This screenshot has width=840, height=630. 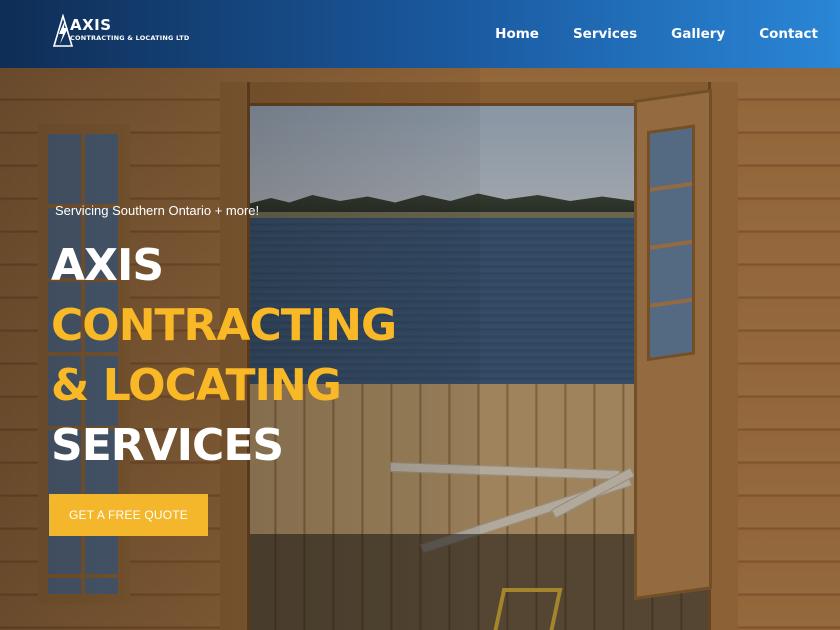 What do you see at coordinates (157, 210) in the screenshot?
I see `hero-tagline: Servicing Southern Ontario + more!` at bounding box center [157, 210].